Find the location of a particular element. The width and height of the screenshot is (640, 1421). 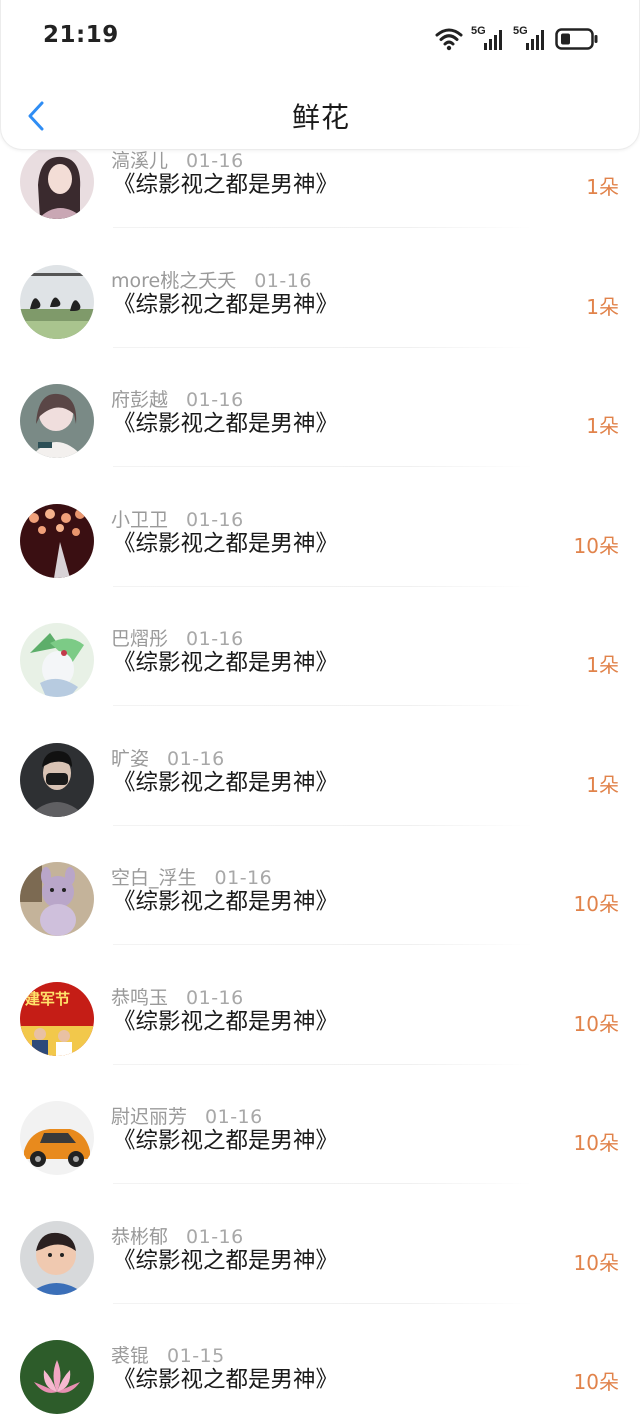

status-icons: 5G 5G is located at coordinates (517, 39).